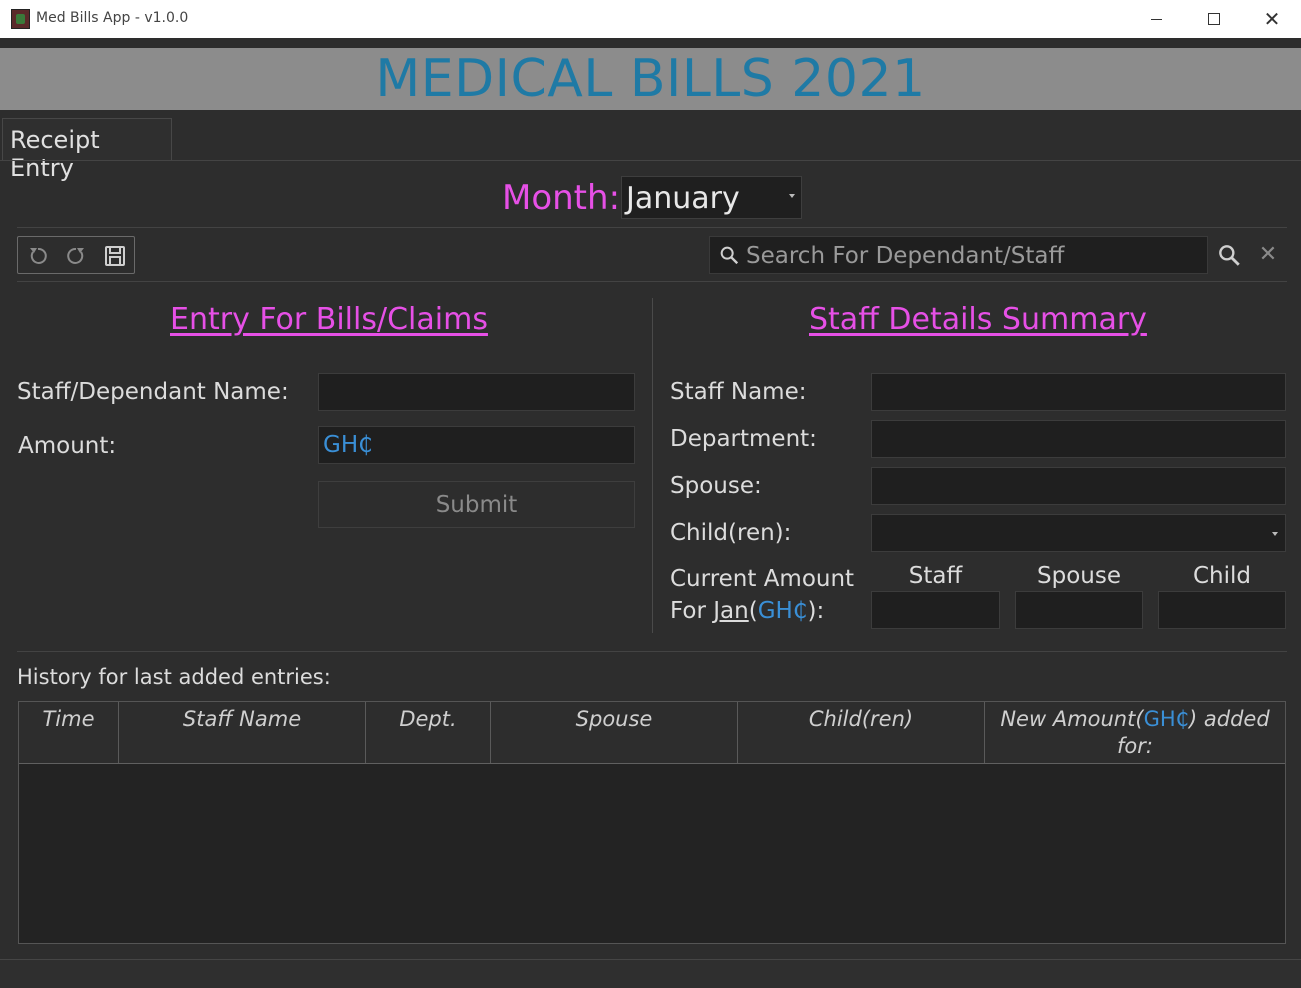 The image size is (1301, 988). Describe the element at coordinates (688, 611) in the screenshot. I see `current-amount-for-text: For` at that location.